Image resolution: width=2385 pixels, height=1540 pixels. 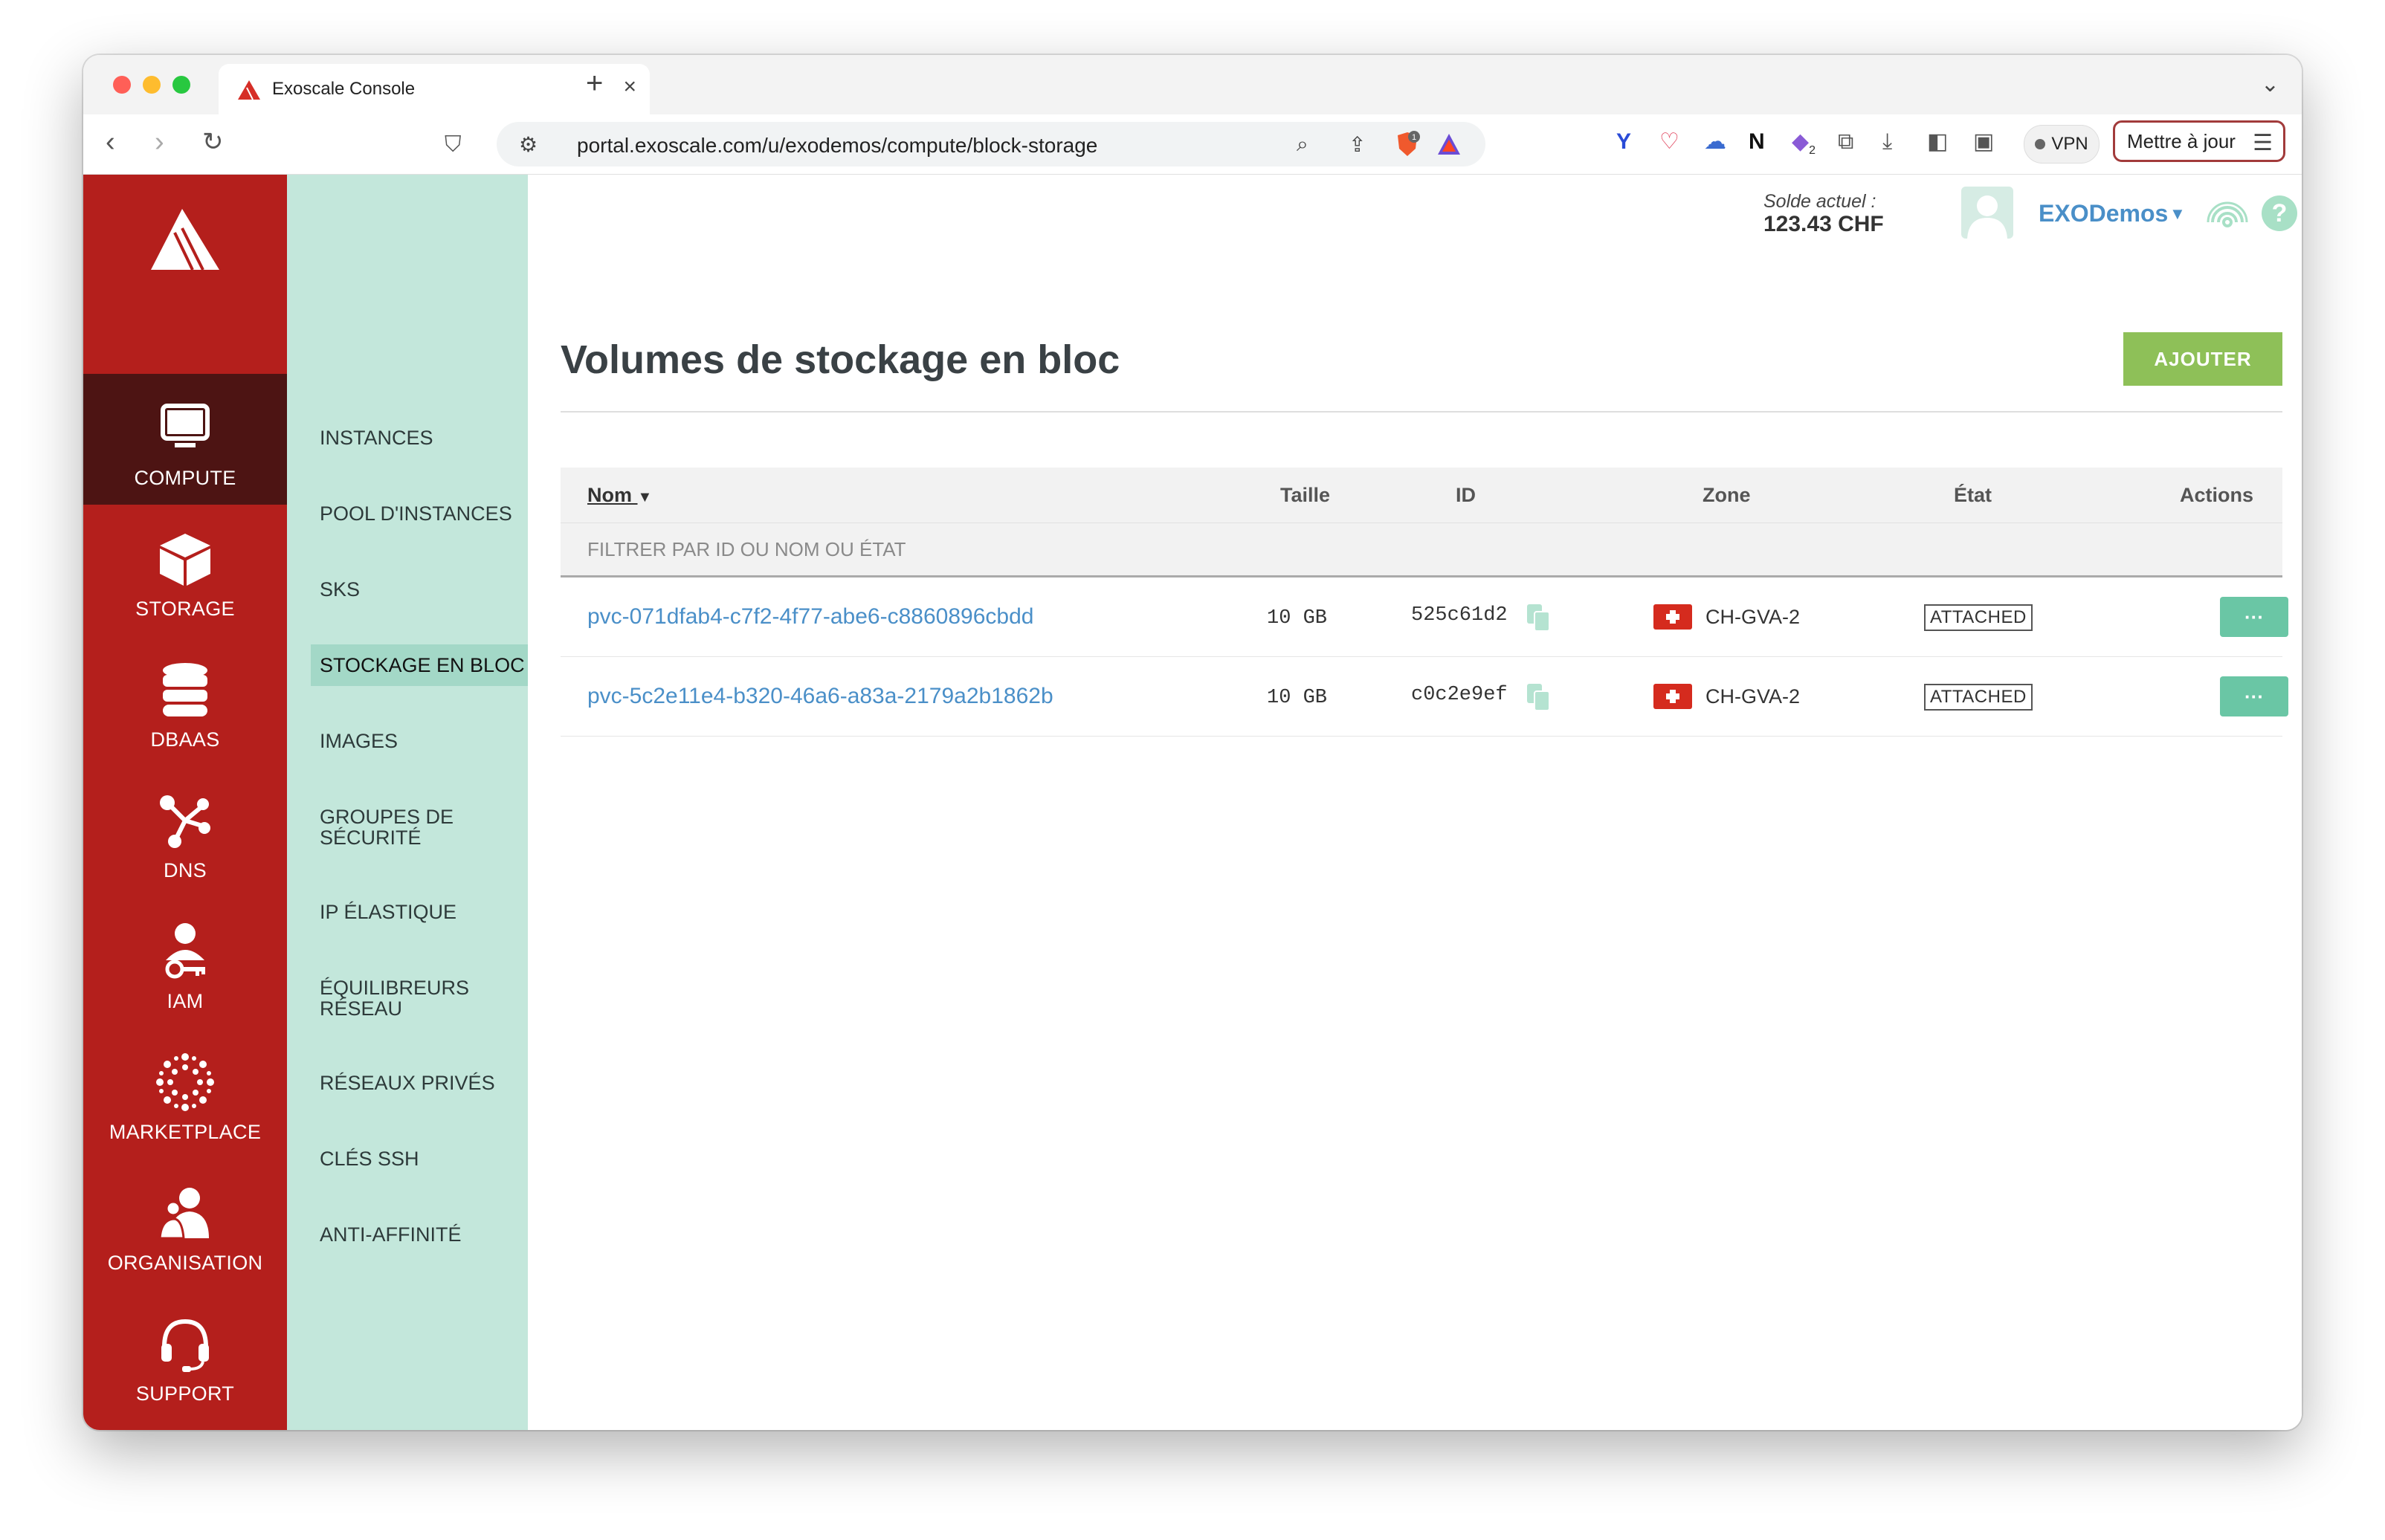 I want to click on column-header-name-label: Nom, so click(x=609, y=495).